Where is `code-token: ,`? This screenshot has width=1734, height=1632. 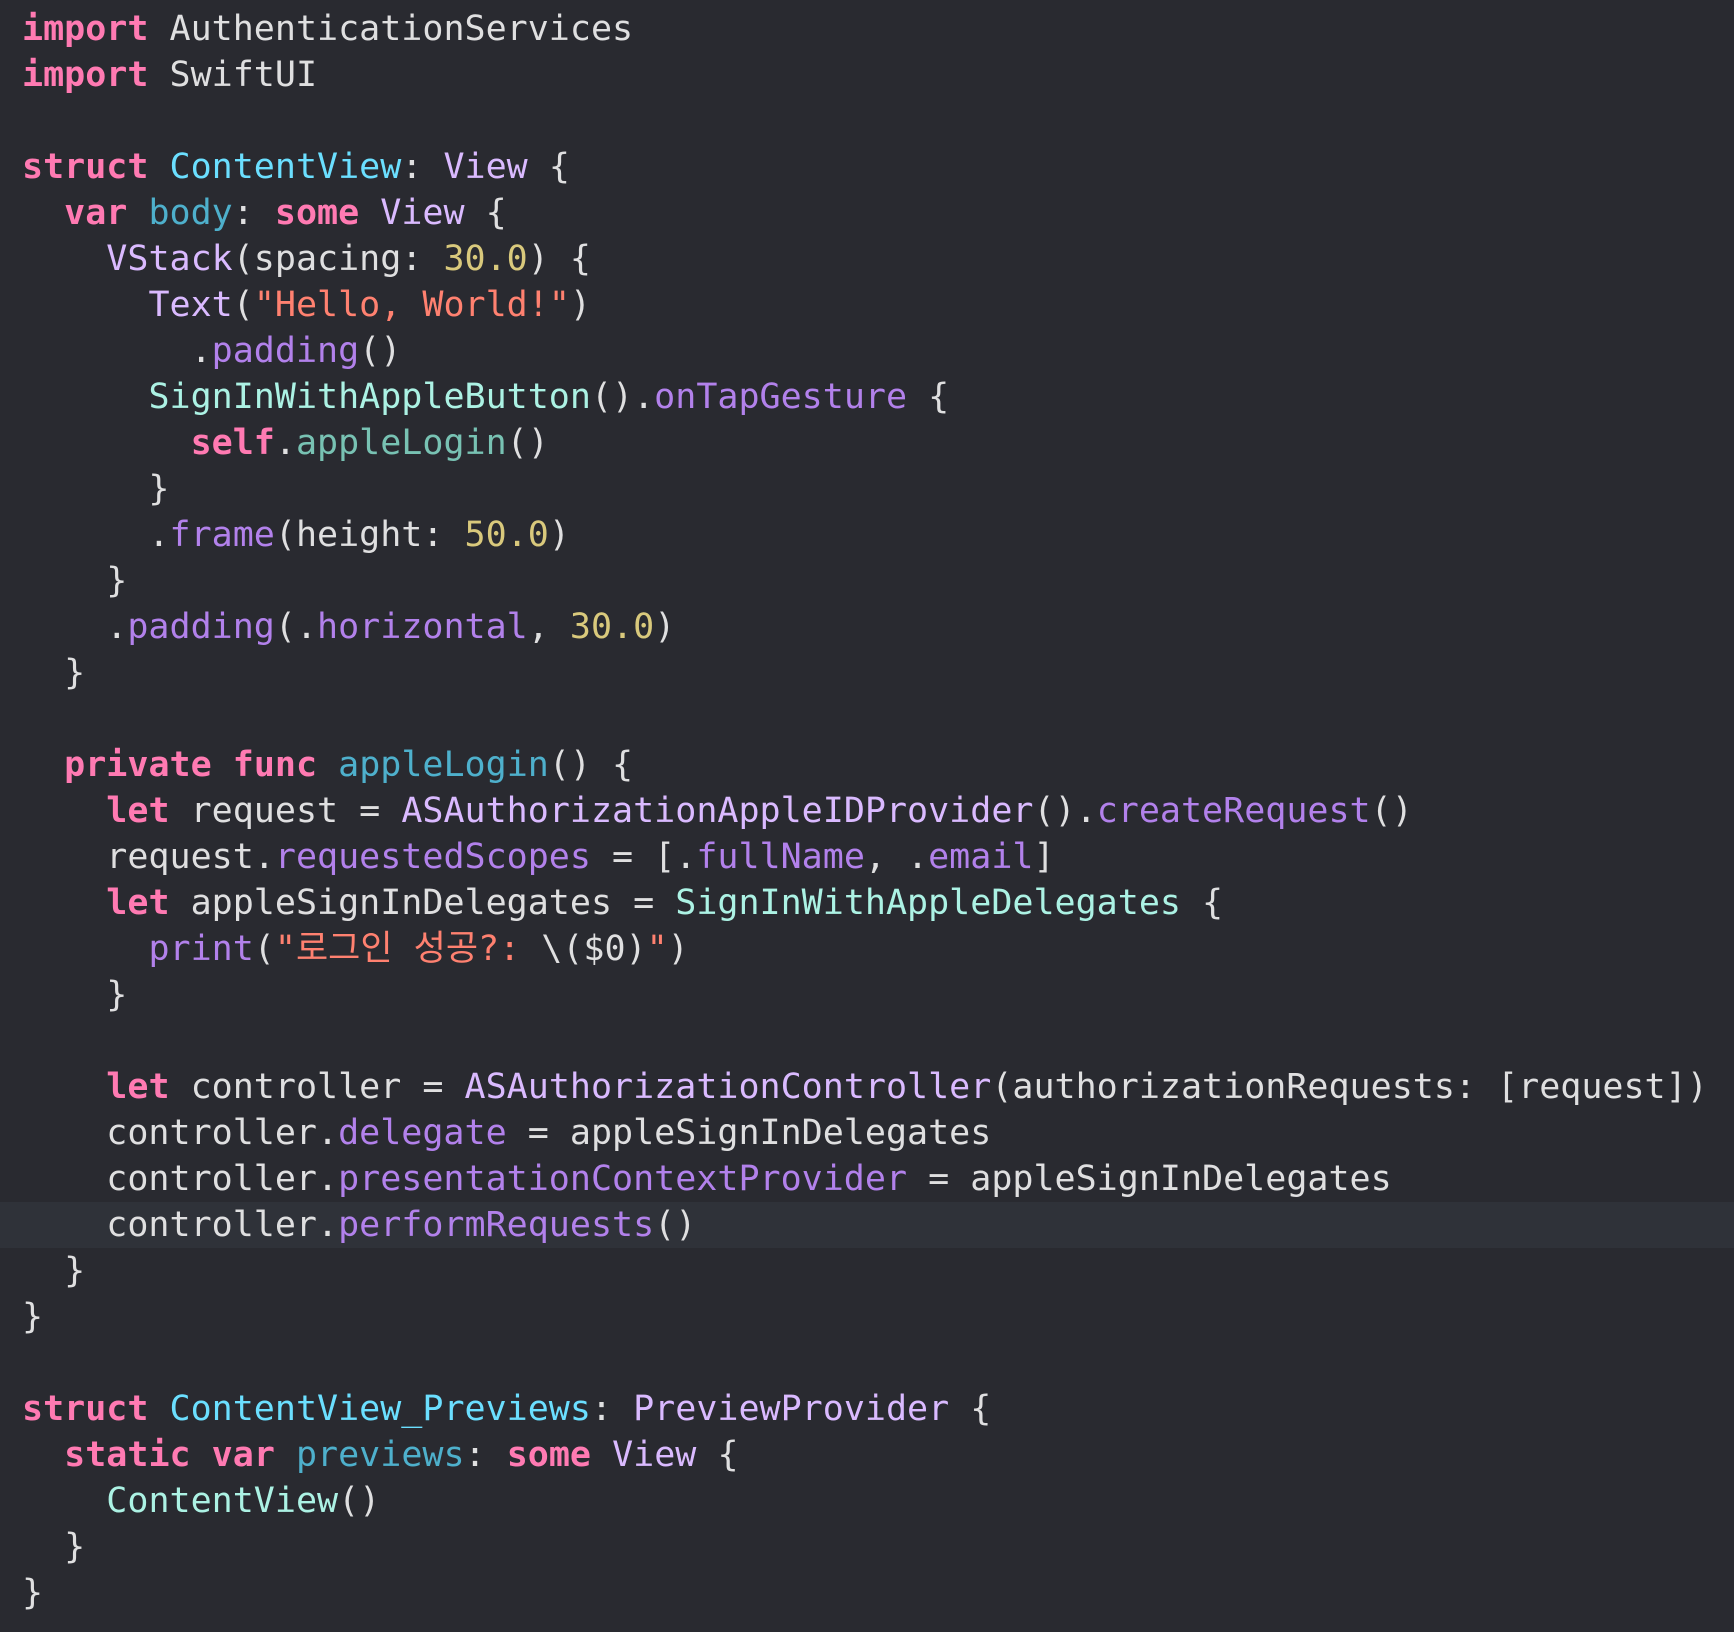 code-token: , is located at coordinates (548, 627).